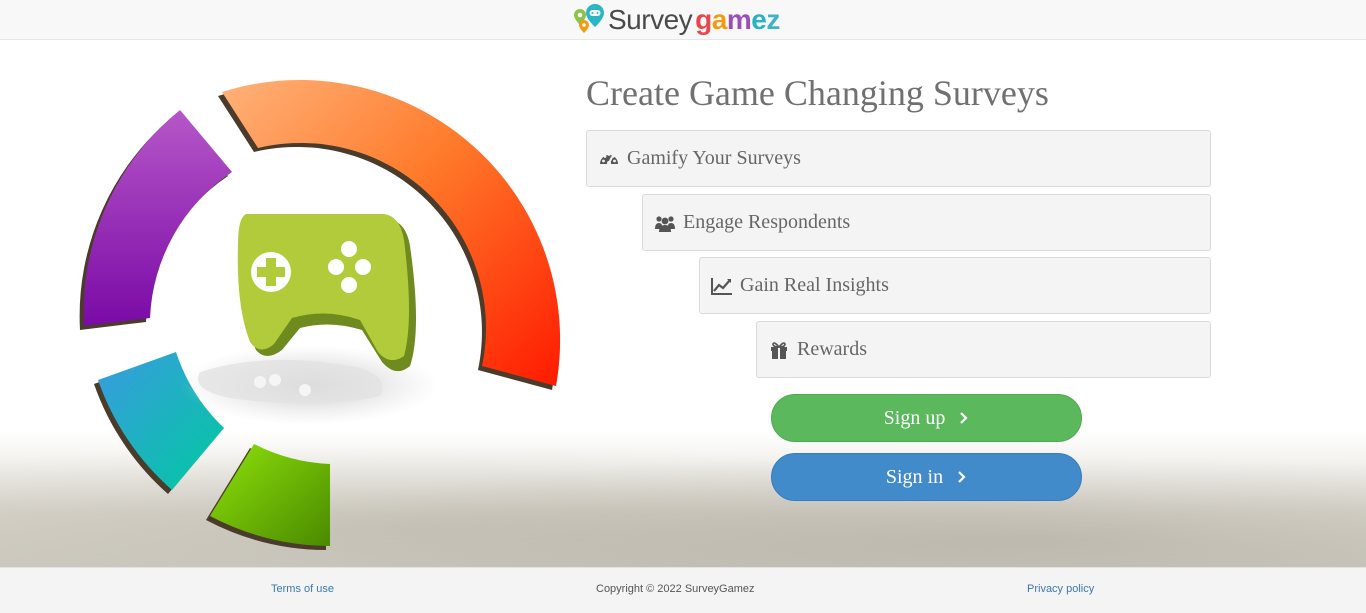 This screenshot has height=613, width=1366. What do you see at coordinates (926, 222) in the screenshot?
I see `feature-engage: Engage Respondents` at bounding box center [926, 222].